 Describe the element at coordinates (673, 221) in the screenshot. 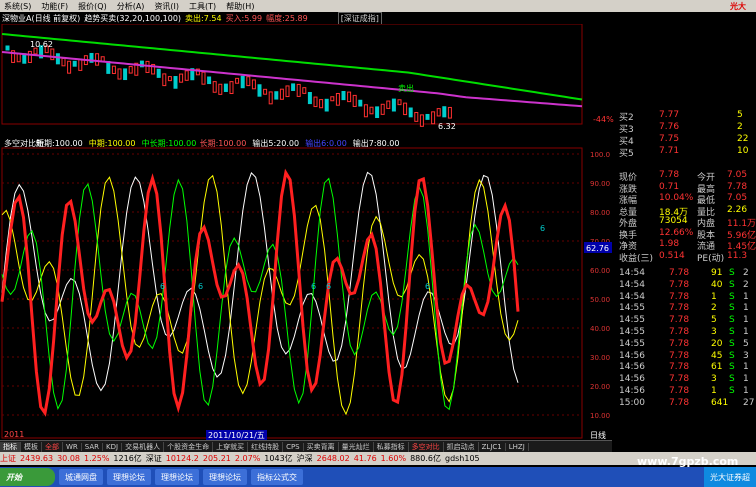

I see `quote-cell: 73054` at that location.